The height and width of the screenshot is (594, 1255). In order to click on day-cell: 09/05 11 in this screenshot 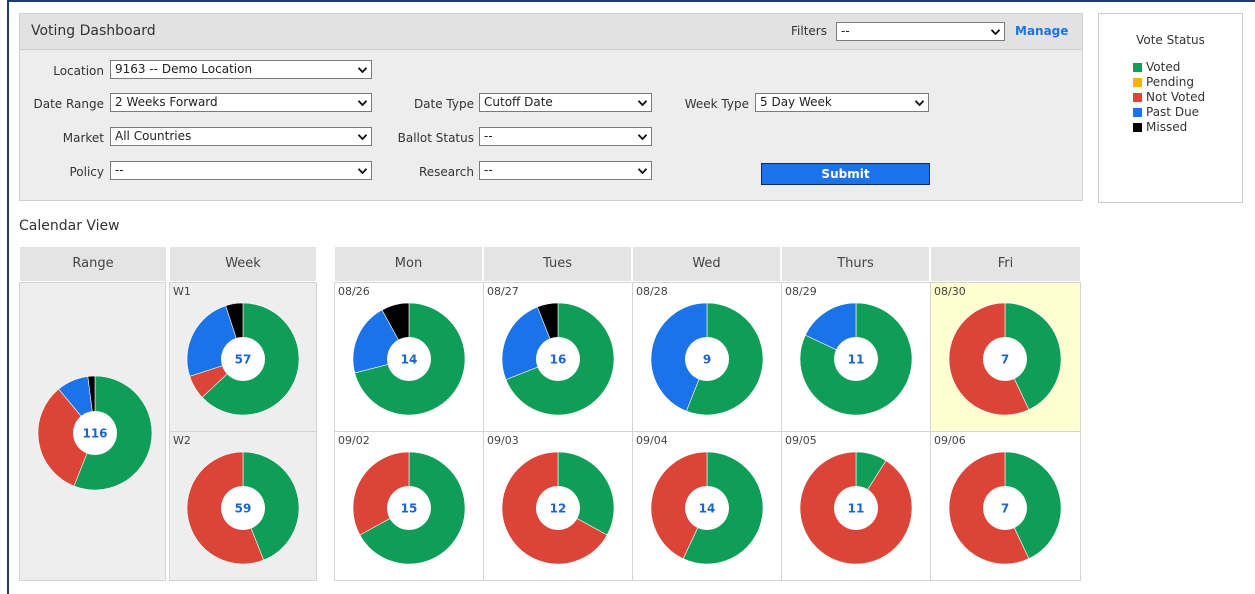, I will do `click(856, 506)`.